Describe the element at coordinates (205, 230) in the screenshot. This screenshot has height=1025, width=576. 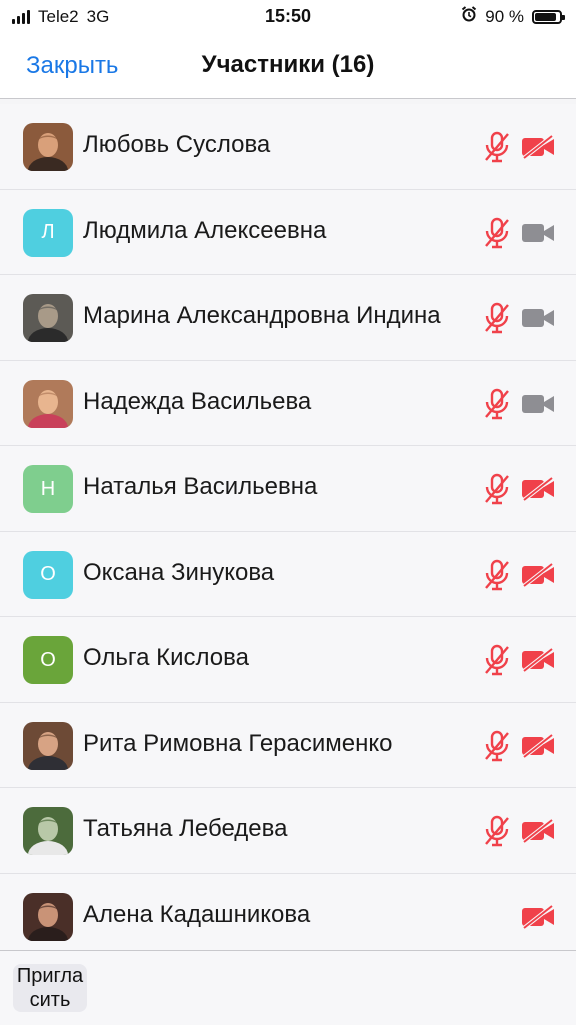
I see `participant-name: Людмила Алексеевна` at that location.